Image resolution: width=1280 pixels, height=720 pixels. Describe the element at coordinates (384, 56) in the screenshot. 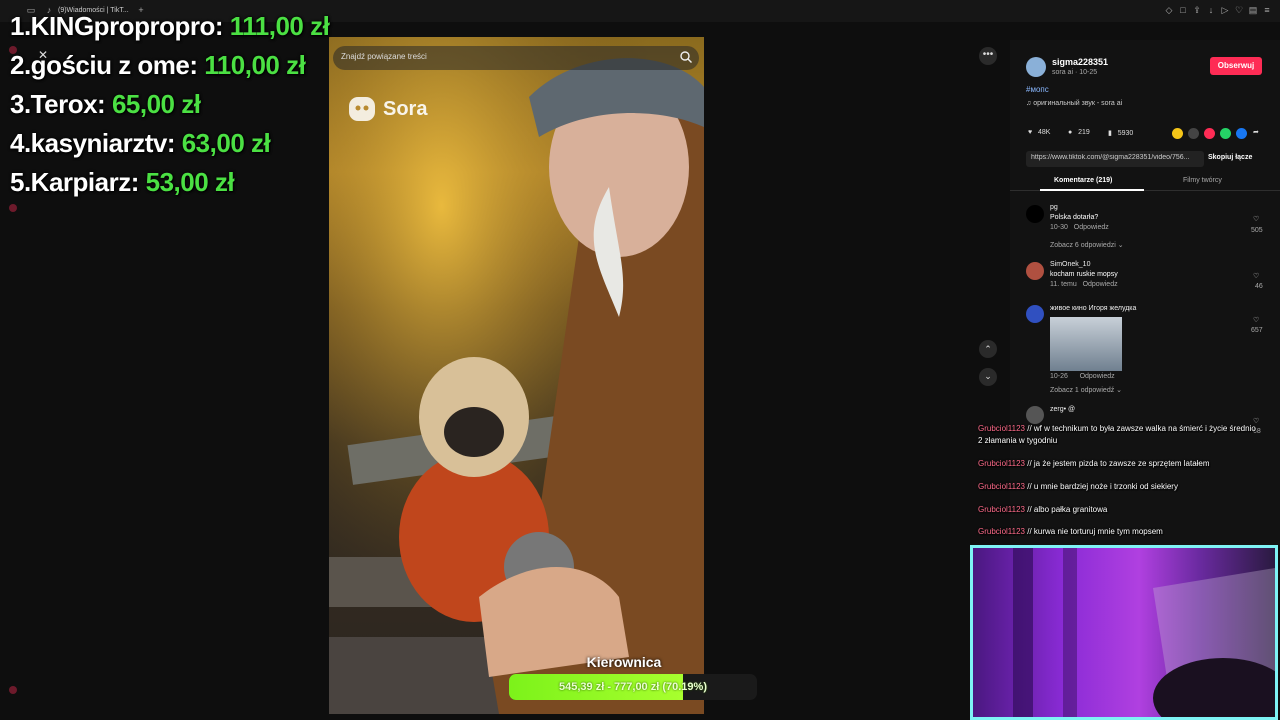

I see `search-placeholder: Znajdź powiązane treści` at that location.